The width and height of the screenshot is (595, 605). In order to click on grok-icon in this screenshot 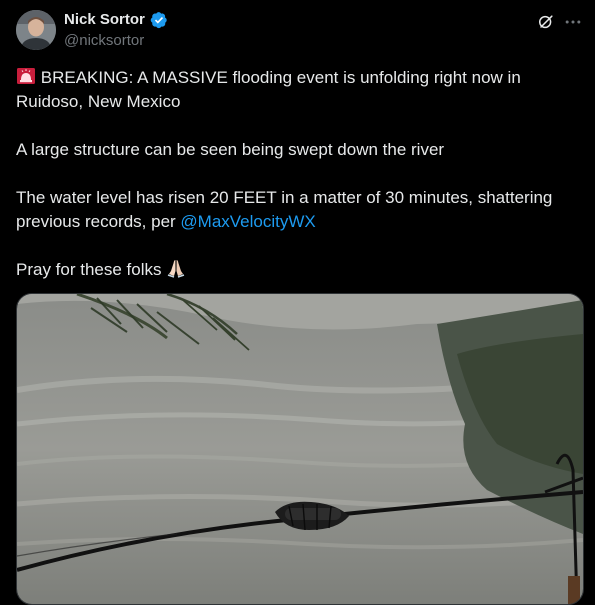, I will do `click(546, 22)`.